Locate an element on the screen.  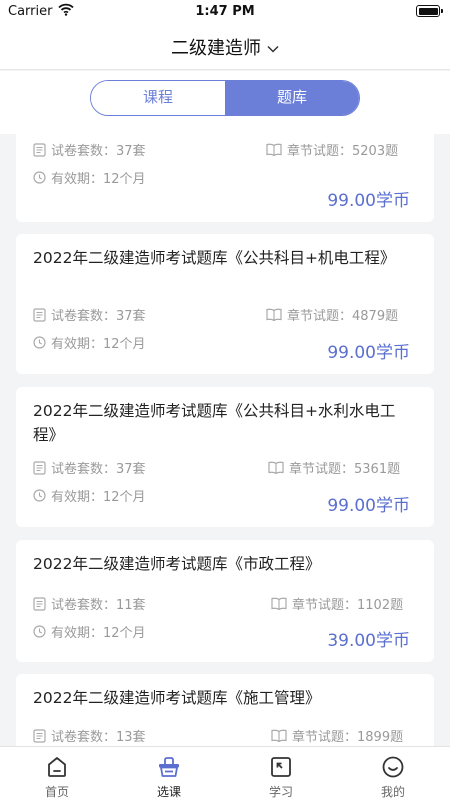
product-title: 2022年二级建造师考试题库《市政工程》 is located at coordinates (177, 564).